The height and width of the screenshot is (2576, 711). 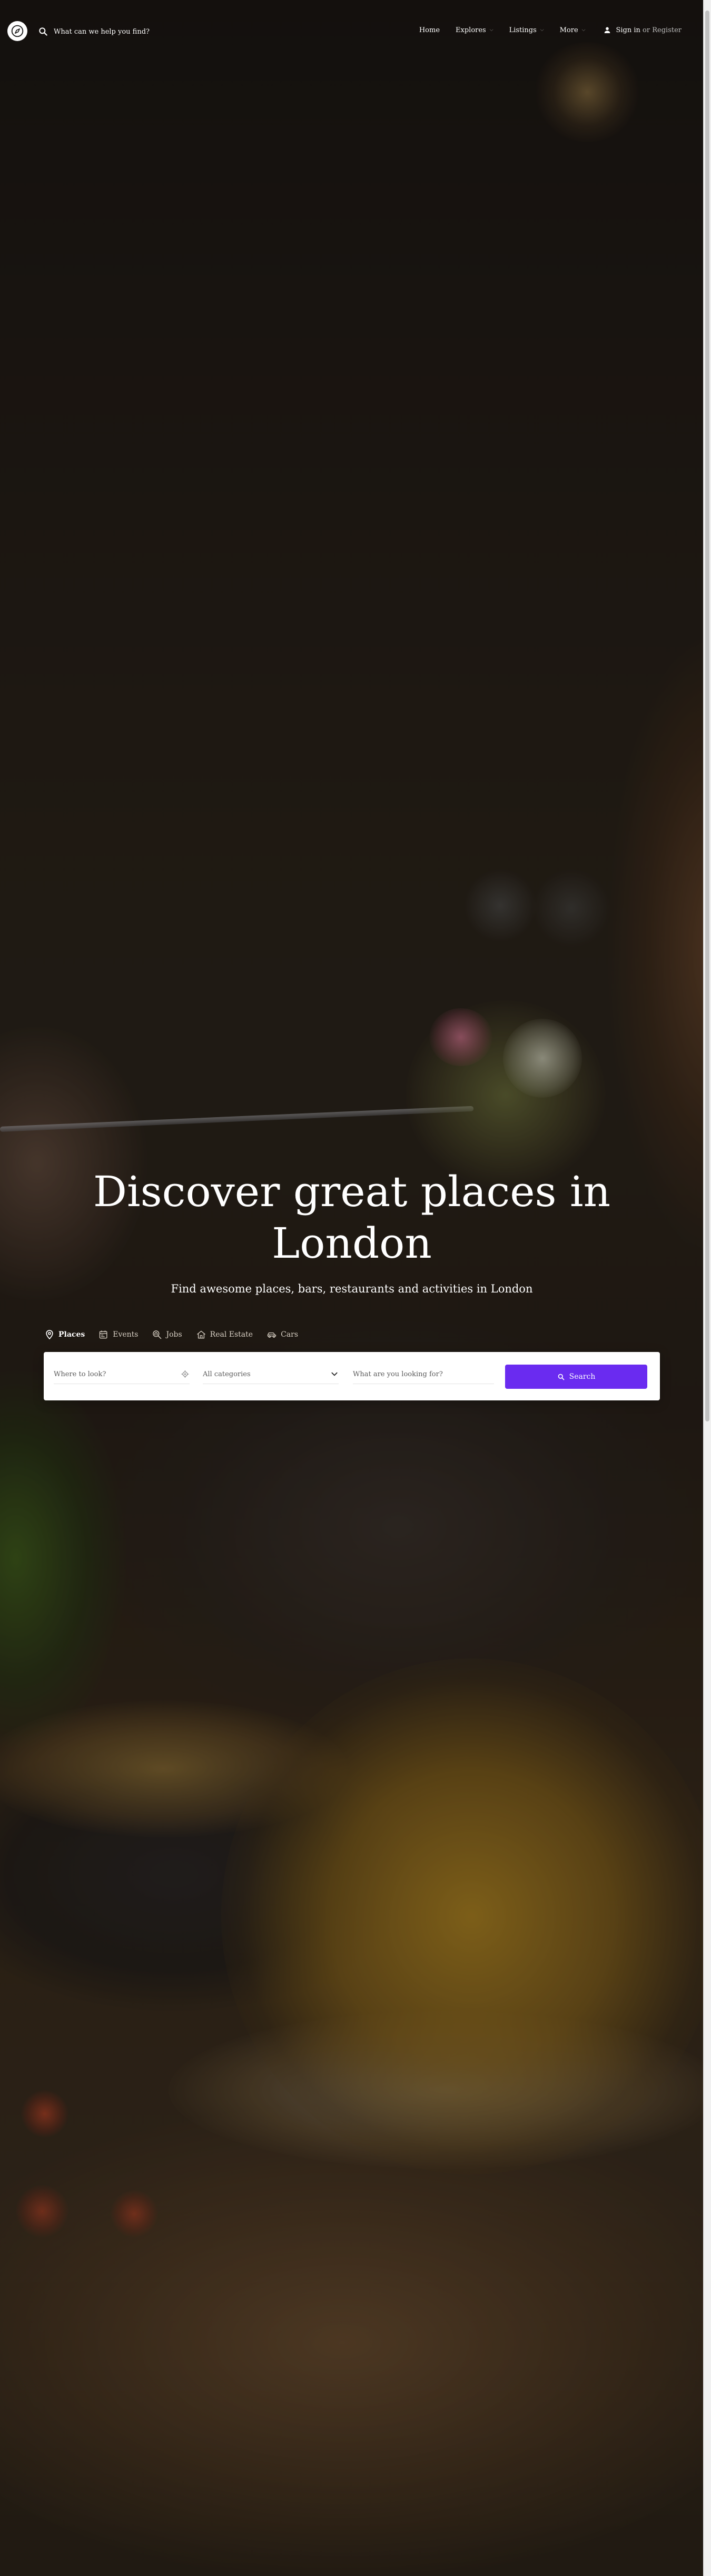 I want to click on tab-places: Places, so click(x=64, y=1334).